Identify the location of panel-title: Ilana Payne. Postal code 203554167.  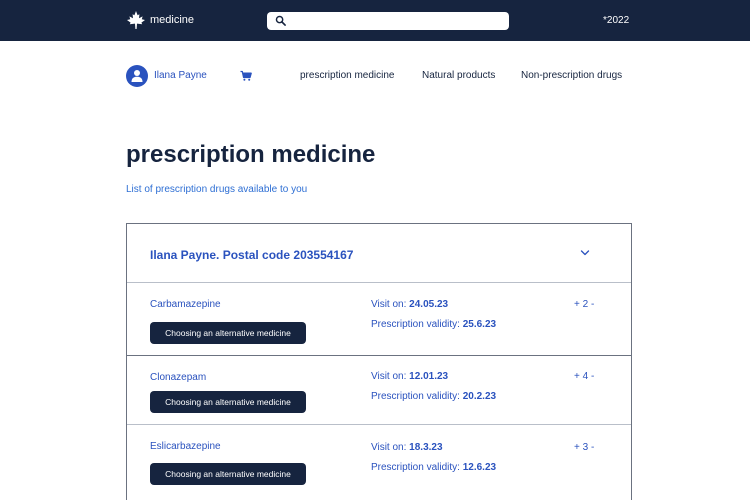
(252, 255).